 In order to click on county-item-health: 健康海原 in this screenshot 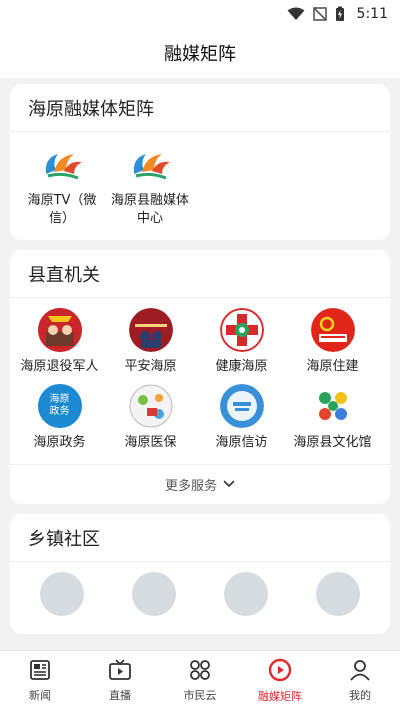, I will do `click(241, 342)`.